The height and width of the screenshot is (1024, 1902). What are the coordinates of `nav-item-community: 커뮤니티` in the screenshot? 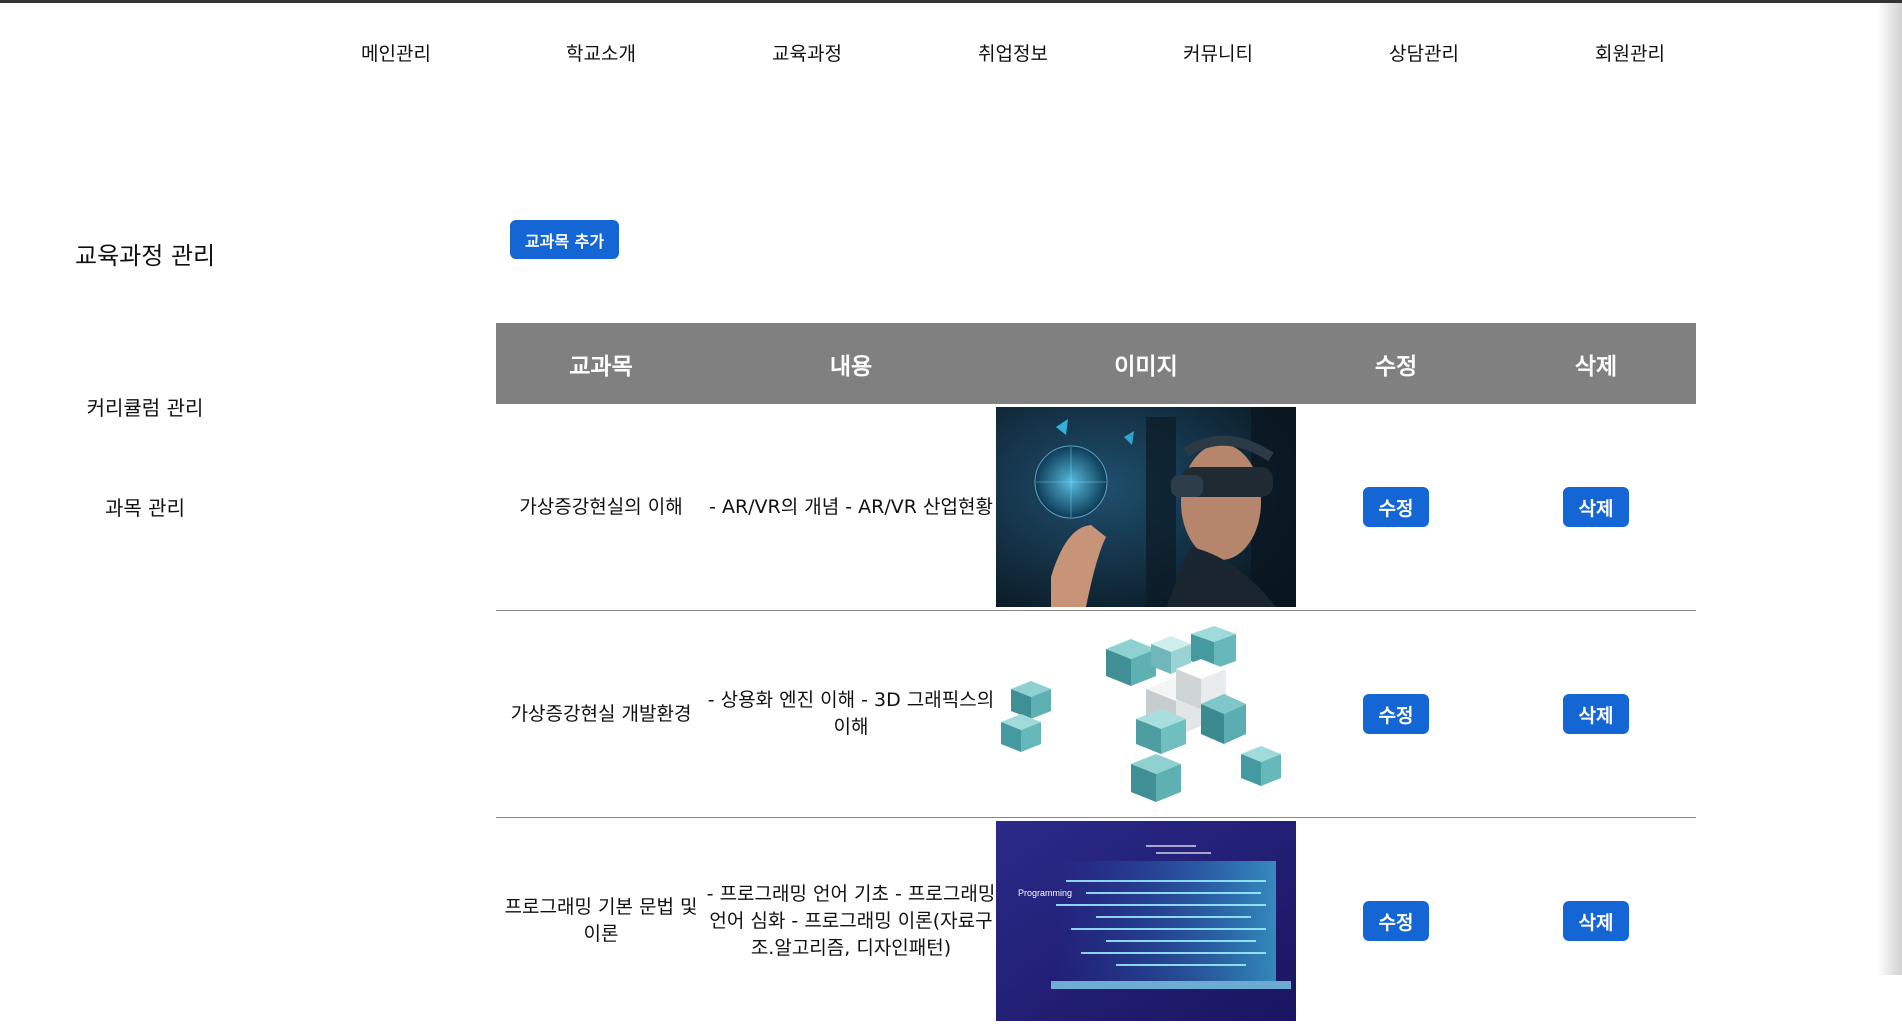 It's located at (1218, 52).